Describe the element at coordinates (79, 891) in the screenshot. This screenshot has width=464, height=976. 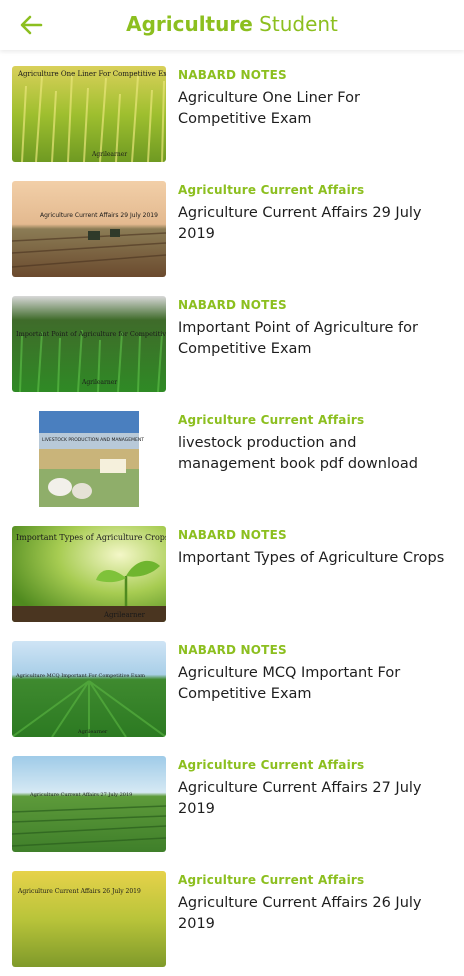
I see `svg-text:Agriculture Current Affairs 26: Agriculture Current Affairs 26 July 2019` at that location.